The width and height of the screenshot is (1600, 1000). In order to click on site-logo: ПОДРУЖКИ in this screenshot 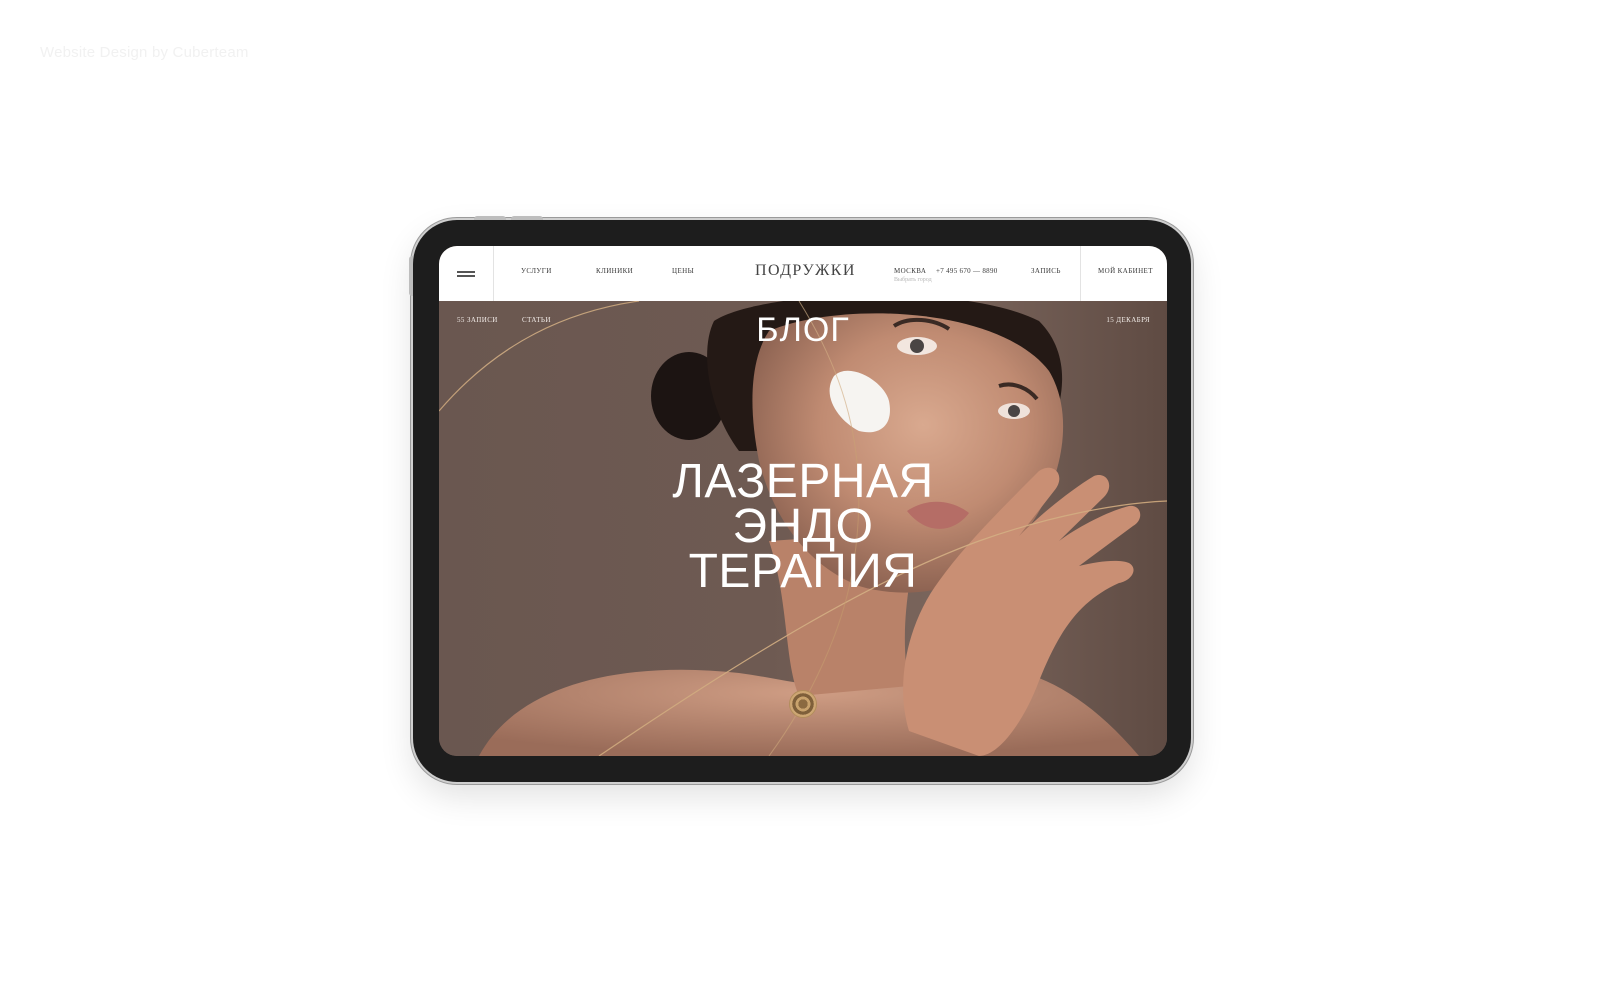, I will do `click(805, 271)`.